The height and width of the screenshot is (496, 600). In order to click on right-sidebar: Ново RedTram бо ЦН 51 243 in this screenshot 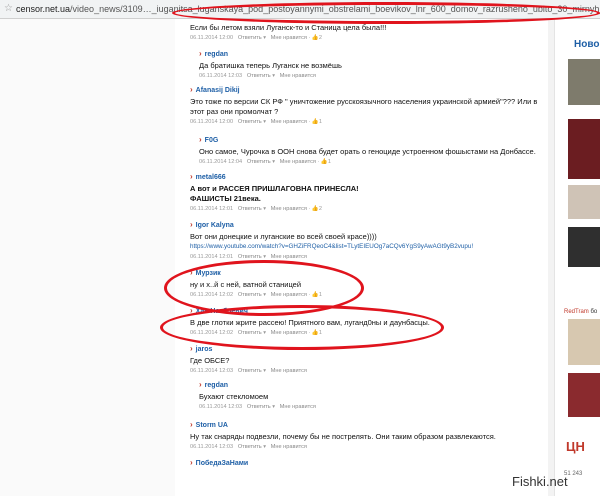, I will do `click(581, 257)`.